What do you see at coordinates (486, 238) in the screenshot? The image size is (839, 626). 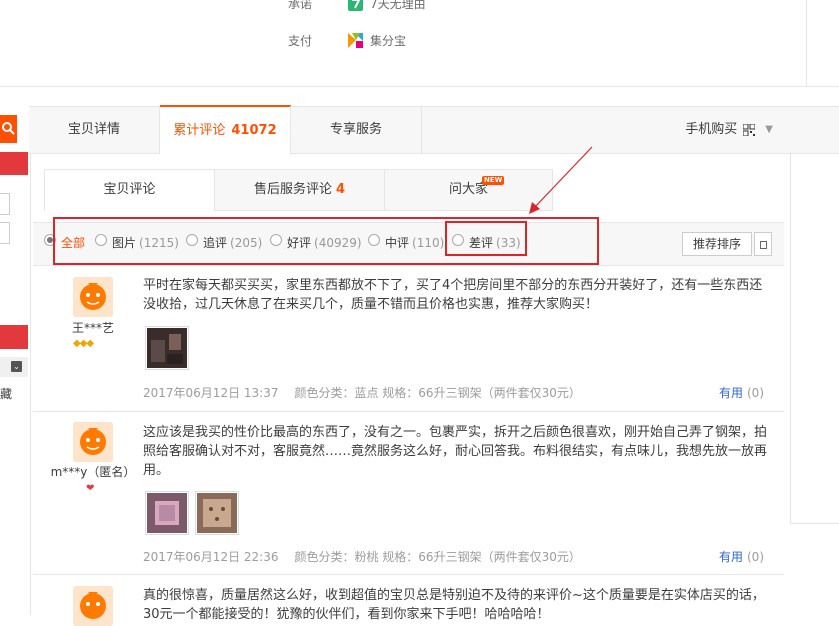 I see `annotation-box-negative` at bounding box center [486, 238].